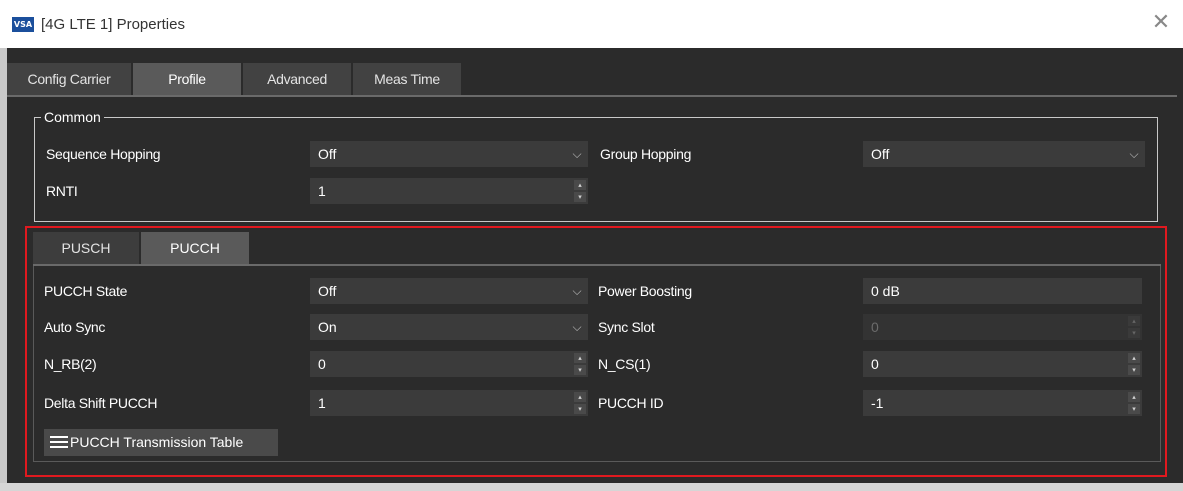  What do you see at coordinates (645, 291) in the screenshot?
I see `power-boosting-label: Power Boosting` at bounding box center [645, 291].